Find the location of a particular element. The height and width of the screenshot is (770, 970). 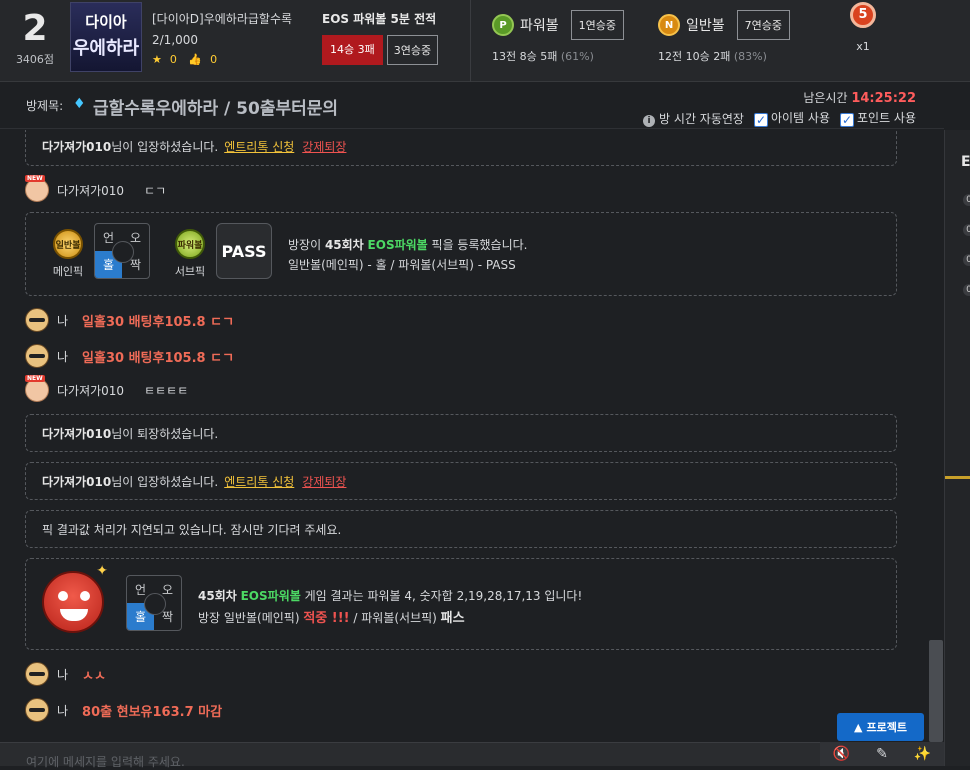

star-count: 0 is located at coordinates (173, 59).